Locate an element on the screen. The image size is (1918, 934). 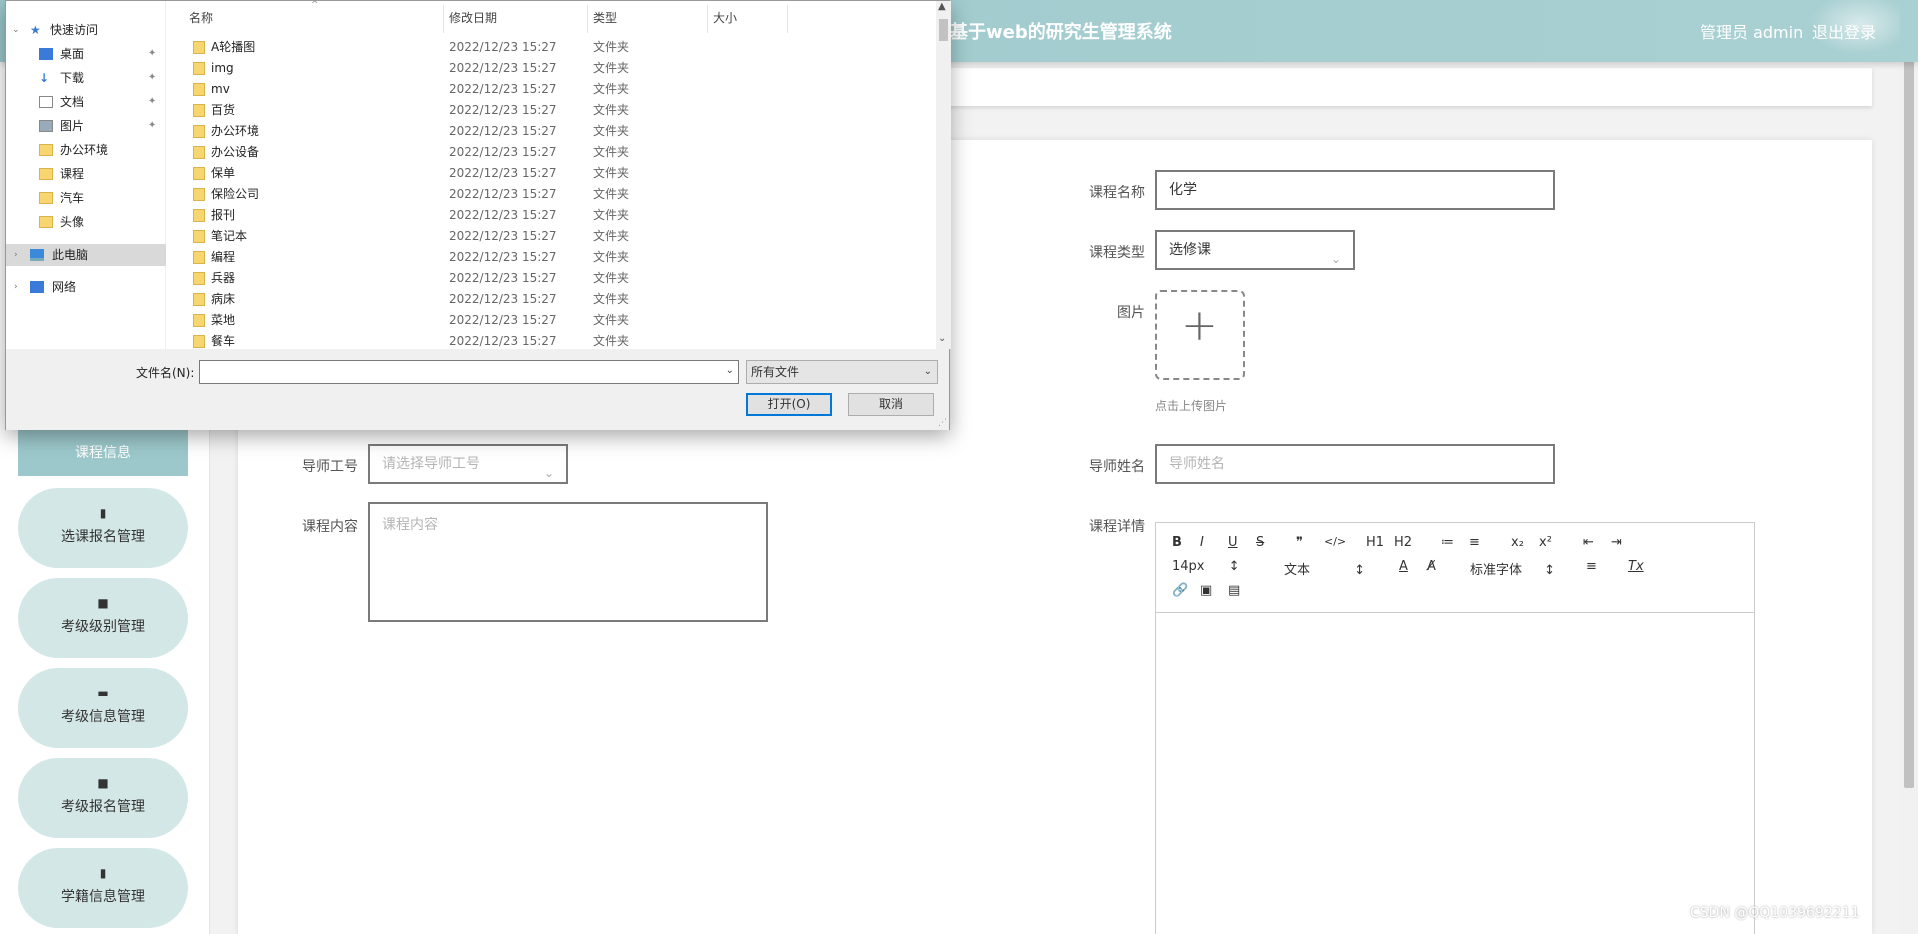
page-scrollbar-thumb is located at coordinates (1909, 398).